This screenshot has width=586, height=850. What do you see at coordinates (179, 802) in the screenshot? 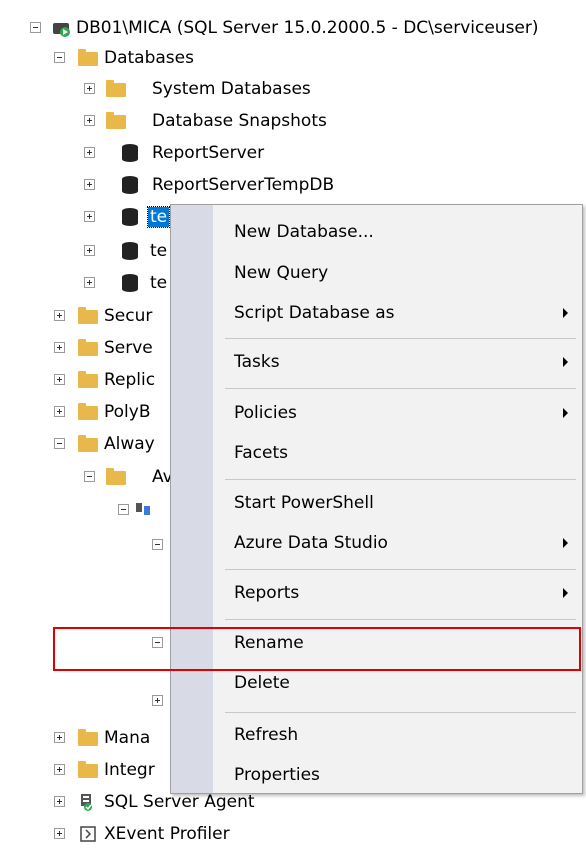
I see `sql-agent-label: SQL Server Agent` at bounding box center [179, 802].